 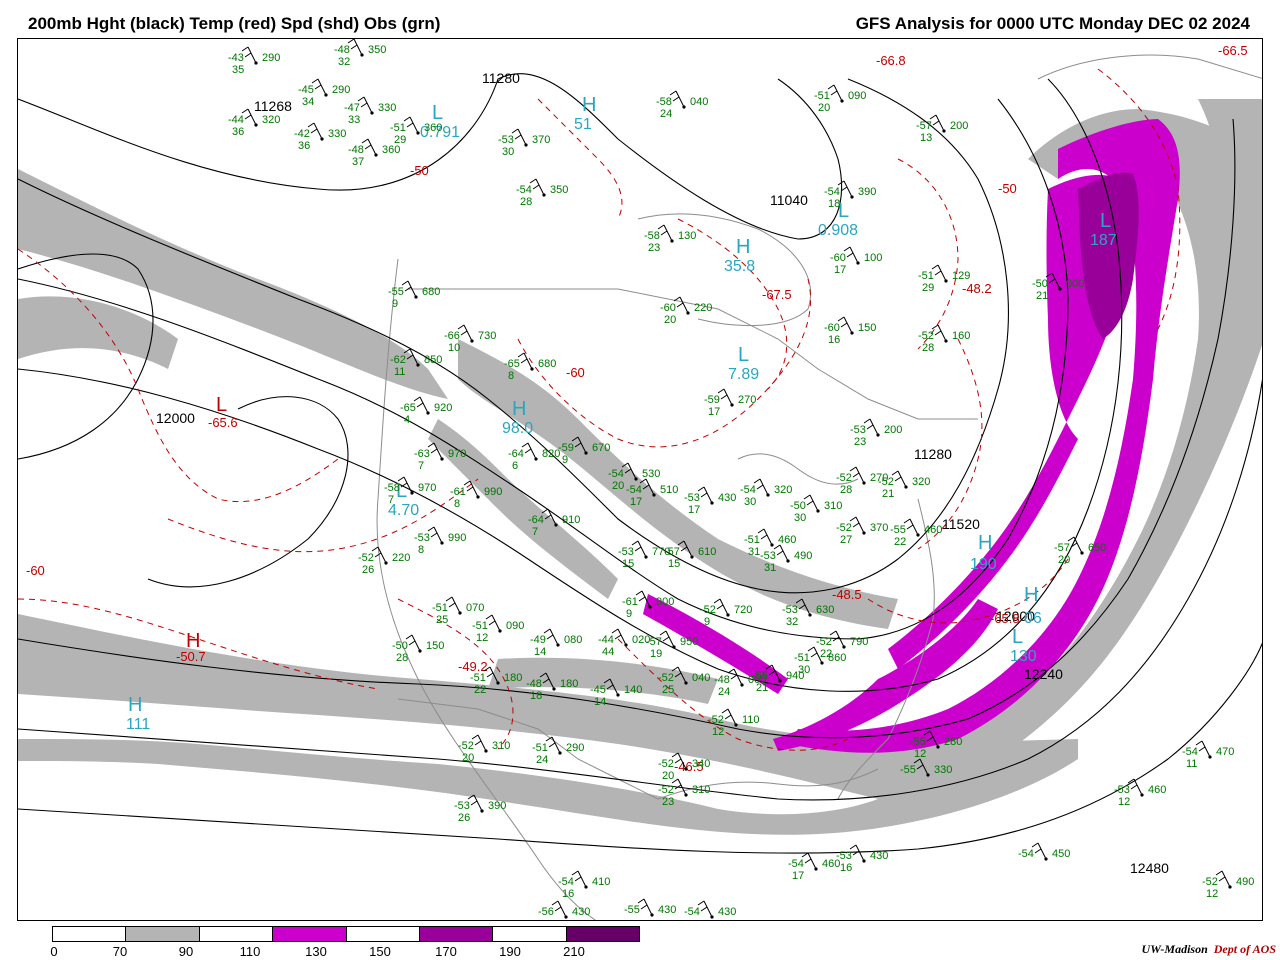 What do you see at coordinates (400, 646) in the screenshot?
I see `obs-temperature: -50` at bounding box center [400, 646].